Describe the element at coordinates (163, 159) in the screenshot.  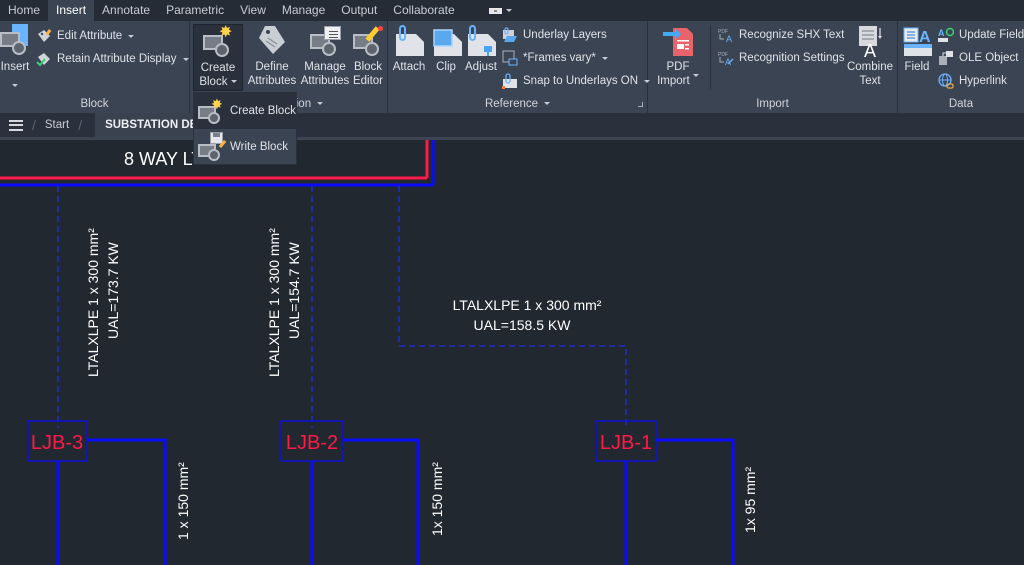
I see `switchboard-title: 8 WAY LT` at that location.